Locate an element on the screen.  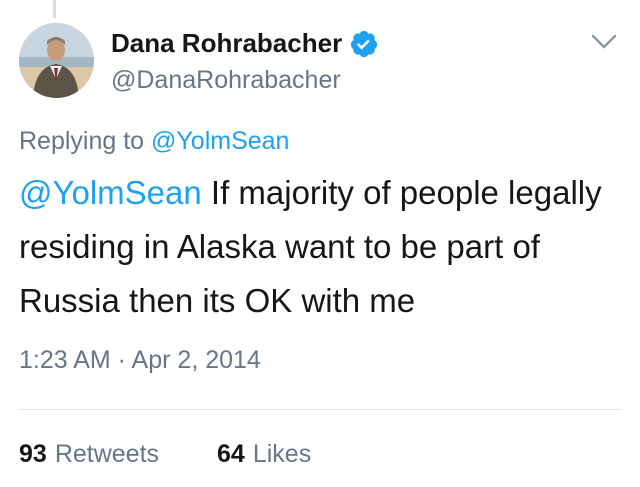
engagement-stats: 93 Retweets 64 Likes is located at coordinates (165, 454).